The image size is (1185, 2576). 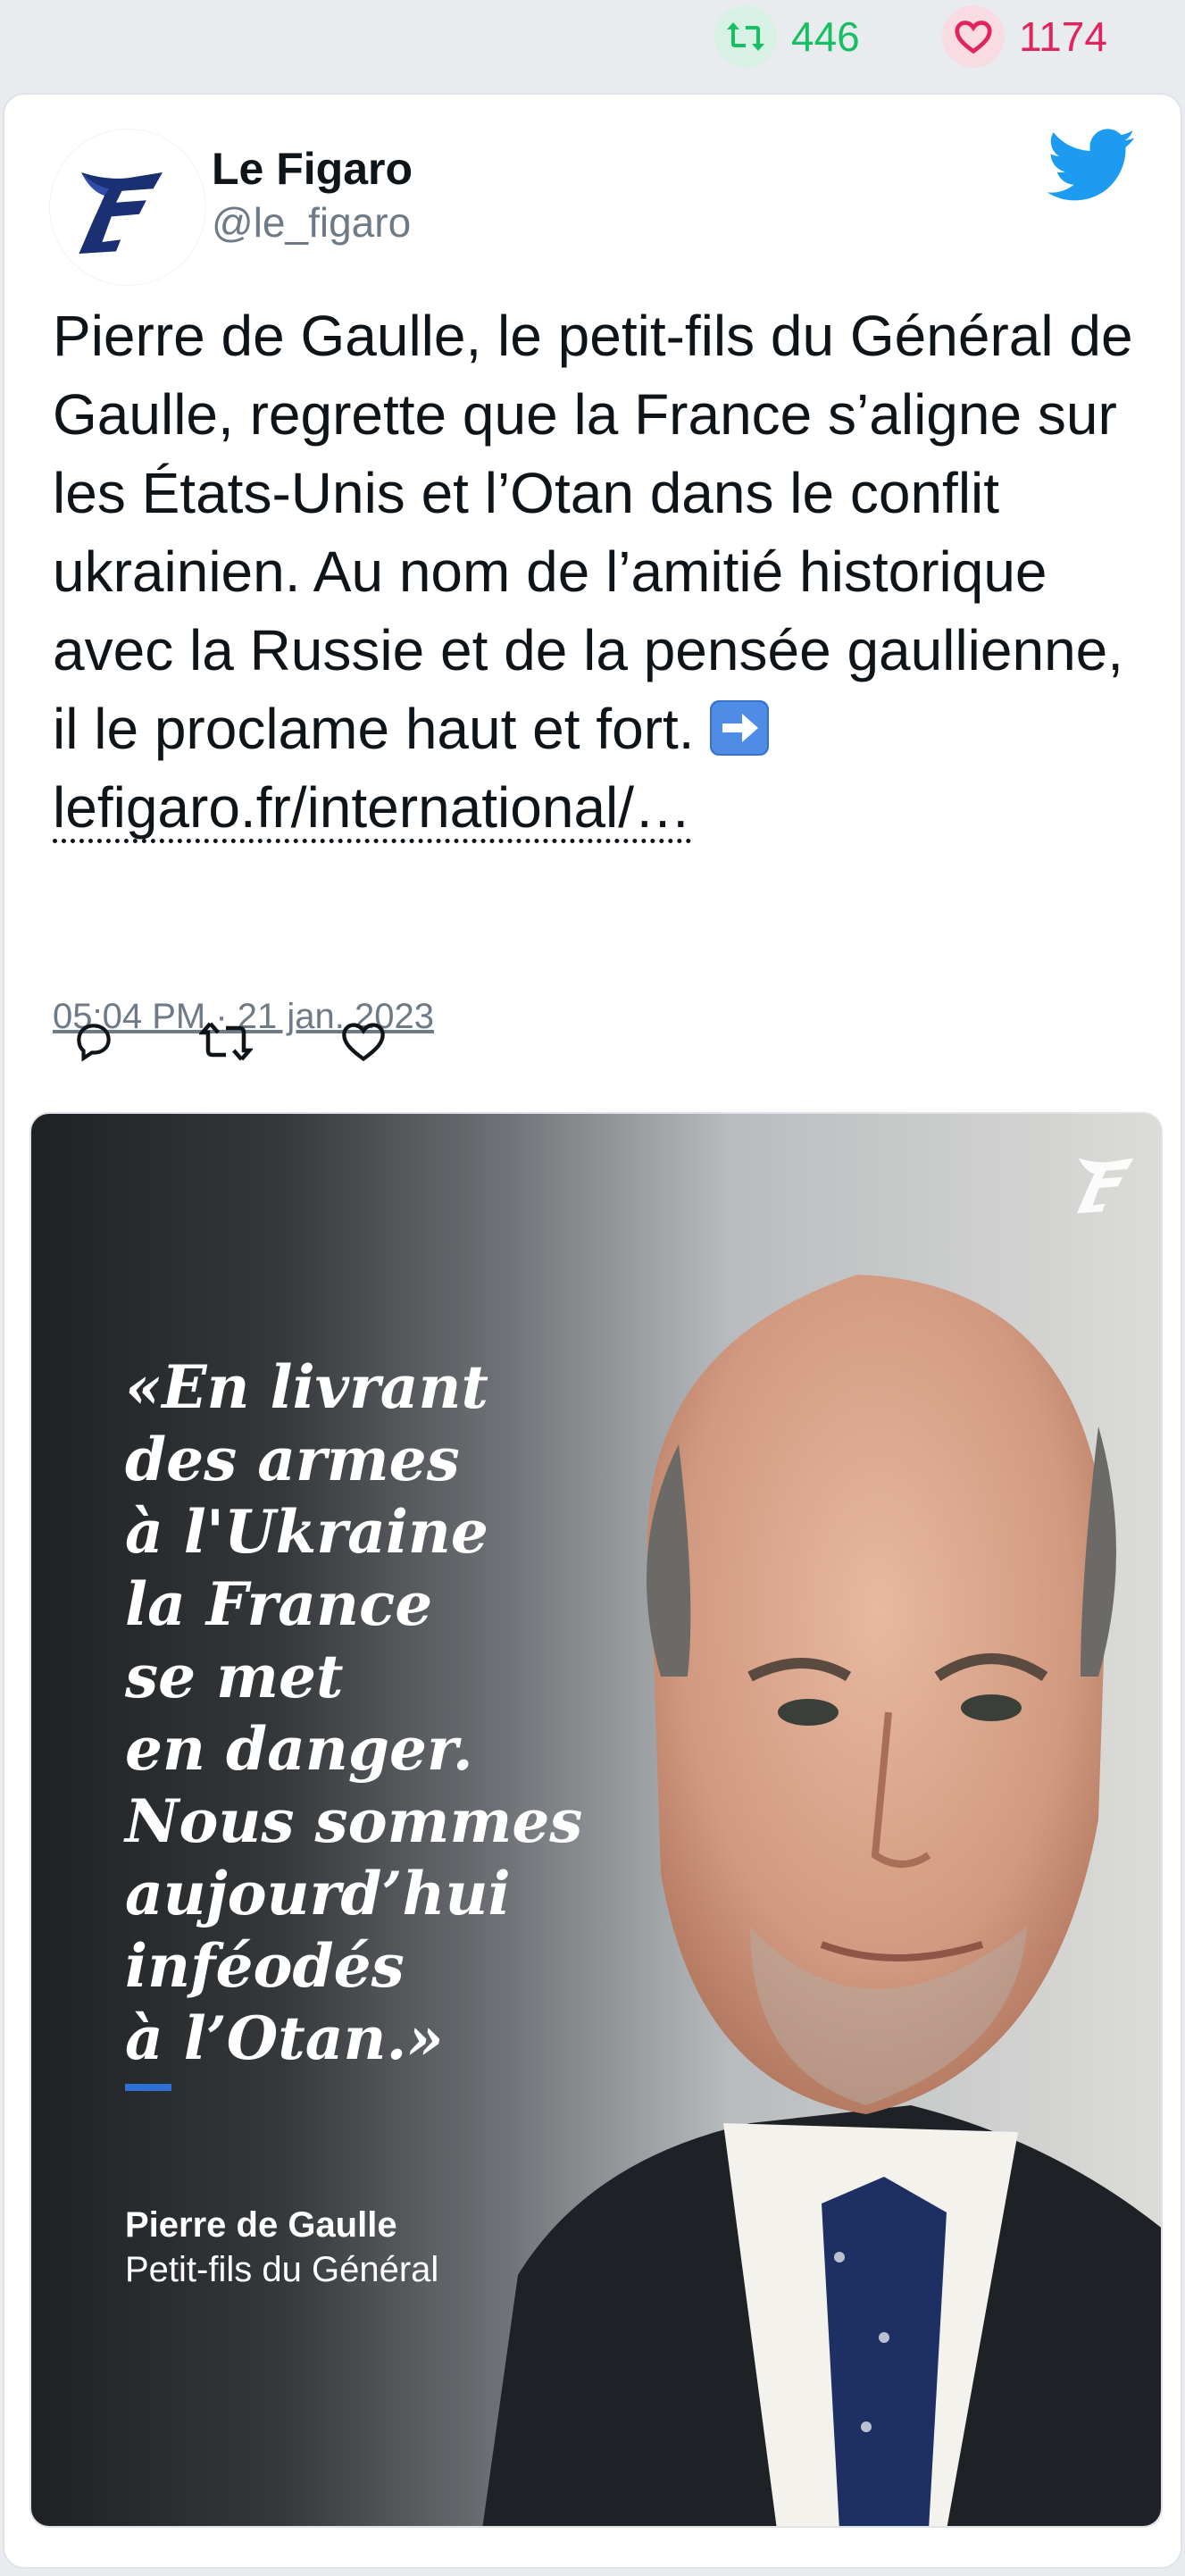 I want to click on like-stat: 1174, so click(x=1024, y=36).